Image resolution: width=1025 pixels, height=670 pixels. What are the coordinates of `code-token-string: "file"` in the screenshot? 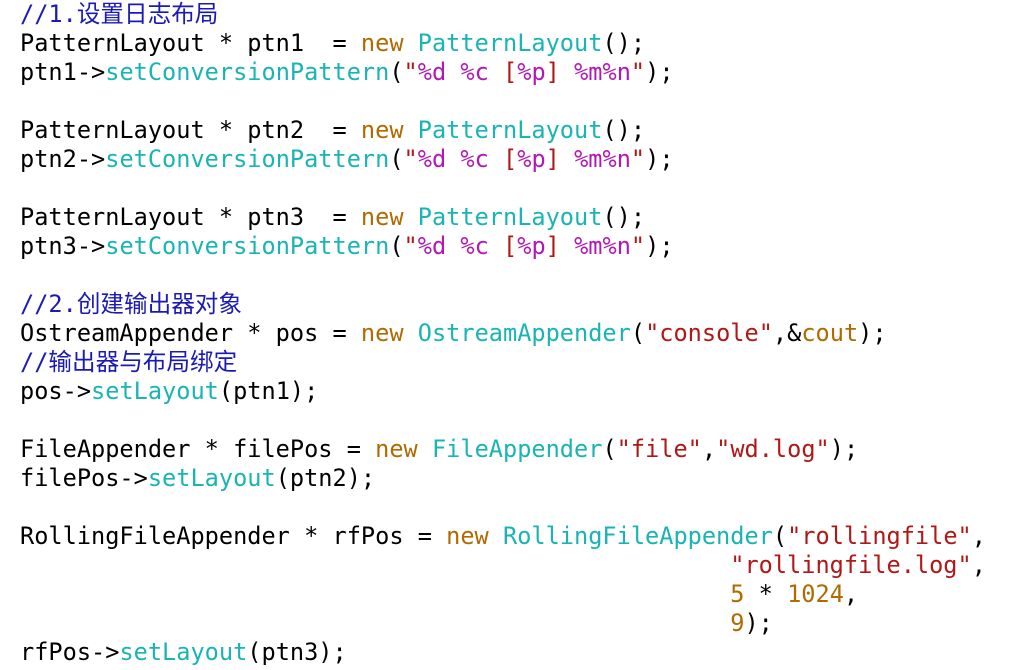 It's located at (659, 449).